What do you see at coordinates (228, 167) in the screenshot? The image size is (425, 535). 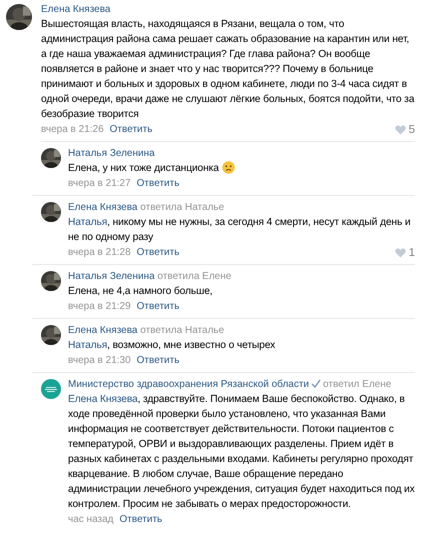 I see `sad-face-icon` at bounding box center [228, 167].